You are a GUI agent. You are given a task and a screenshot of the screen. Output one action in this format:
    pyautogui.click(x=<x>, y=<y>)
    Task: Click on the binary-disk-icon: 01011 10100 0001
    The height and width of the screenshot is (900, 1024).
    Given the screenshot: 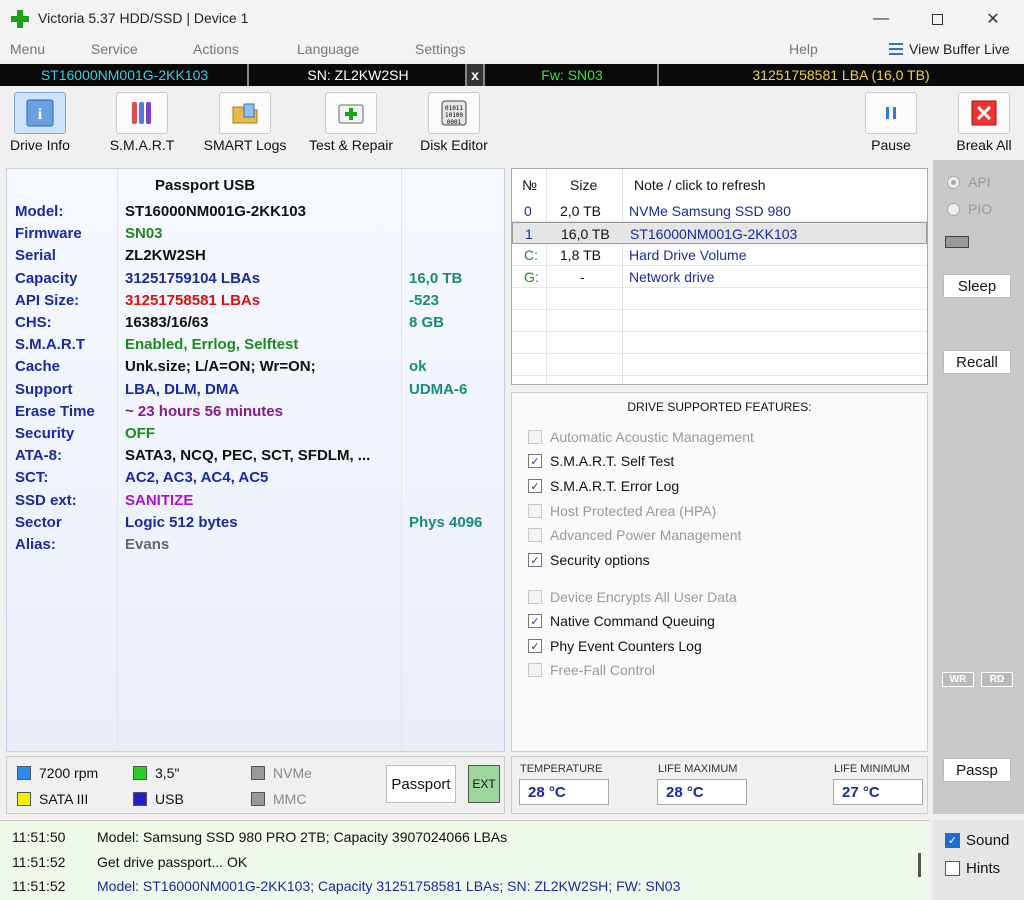 What is the action you would take?
    pyautogui.click(x=454, y=113)
    